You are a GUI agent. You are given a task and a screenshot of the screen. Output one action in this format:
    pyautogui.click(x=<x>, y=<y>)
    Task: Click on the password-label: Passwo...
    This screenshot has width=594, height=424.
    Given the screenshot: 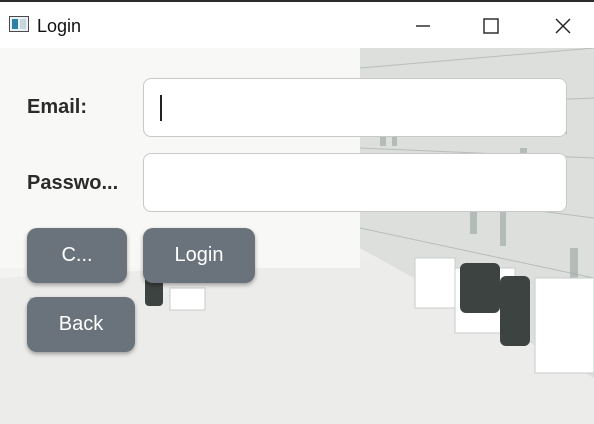 What is the action you would take?
    pyautogui.click(x=73, y=183)
    